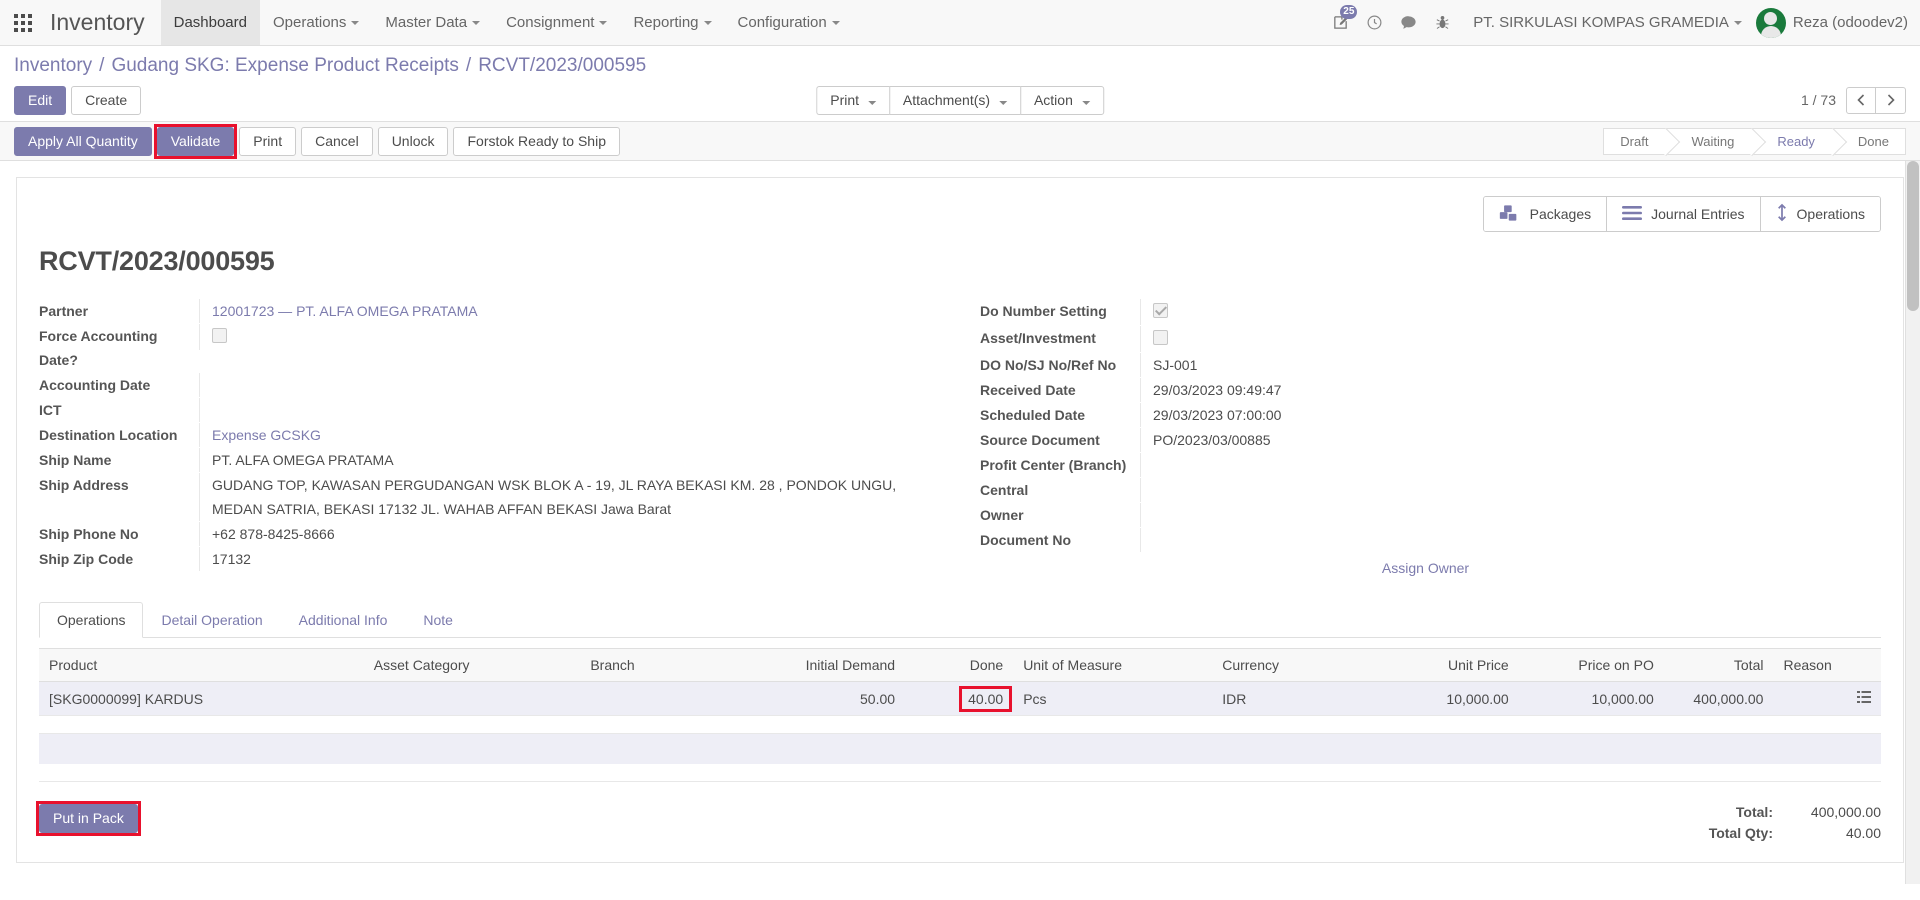 This screenshot has width=1920, height=900. Describe the element at coordinates (219, 335) in the screenshot. I see `force-accounting-date-checkbox` at that location.